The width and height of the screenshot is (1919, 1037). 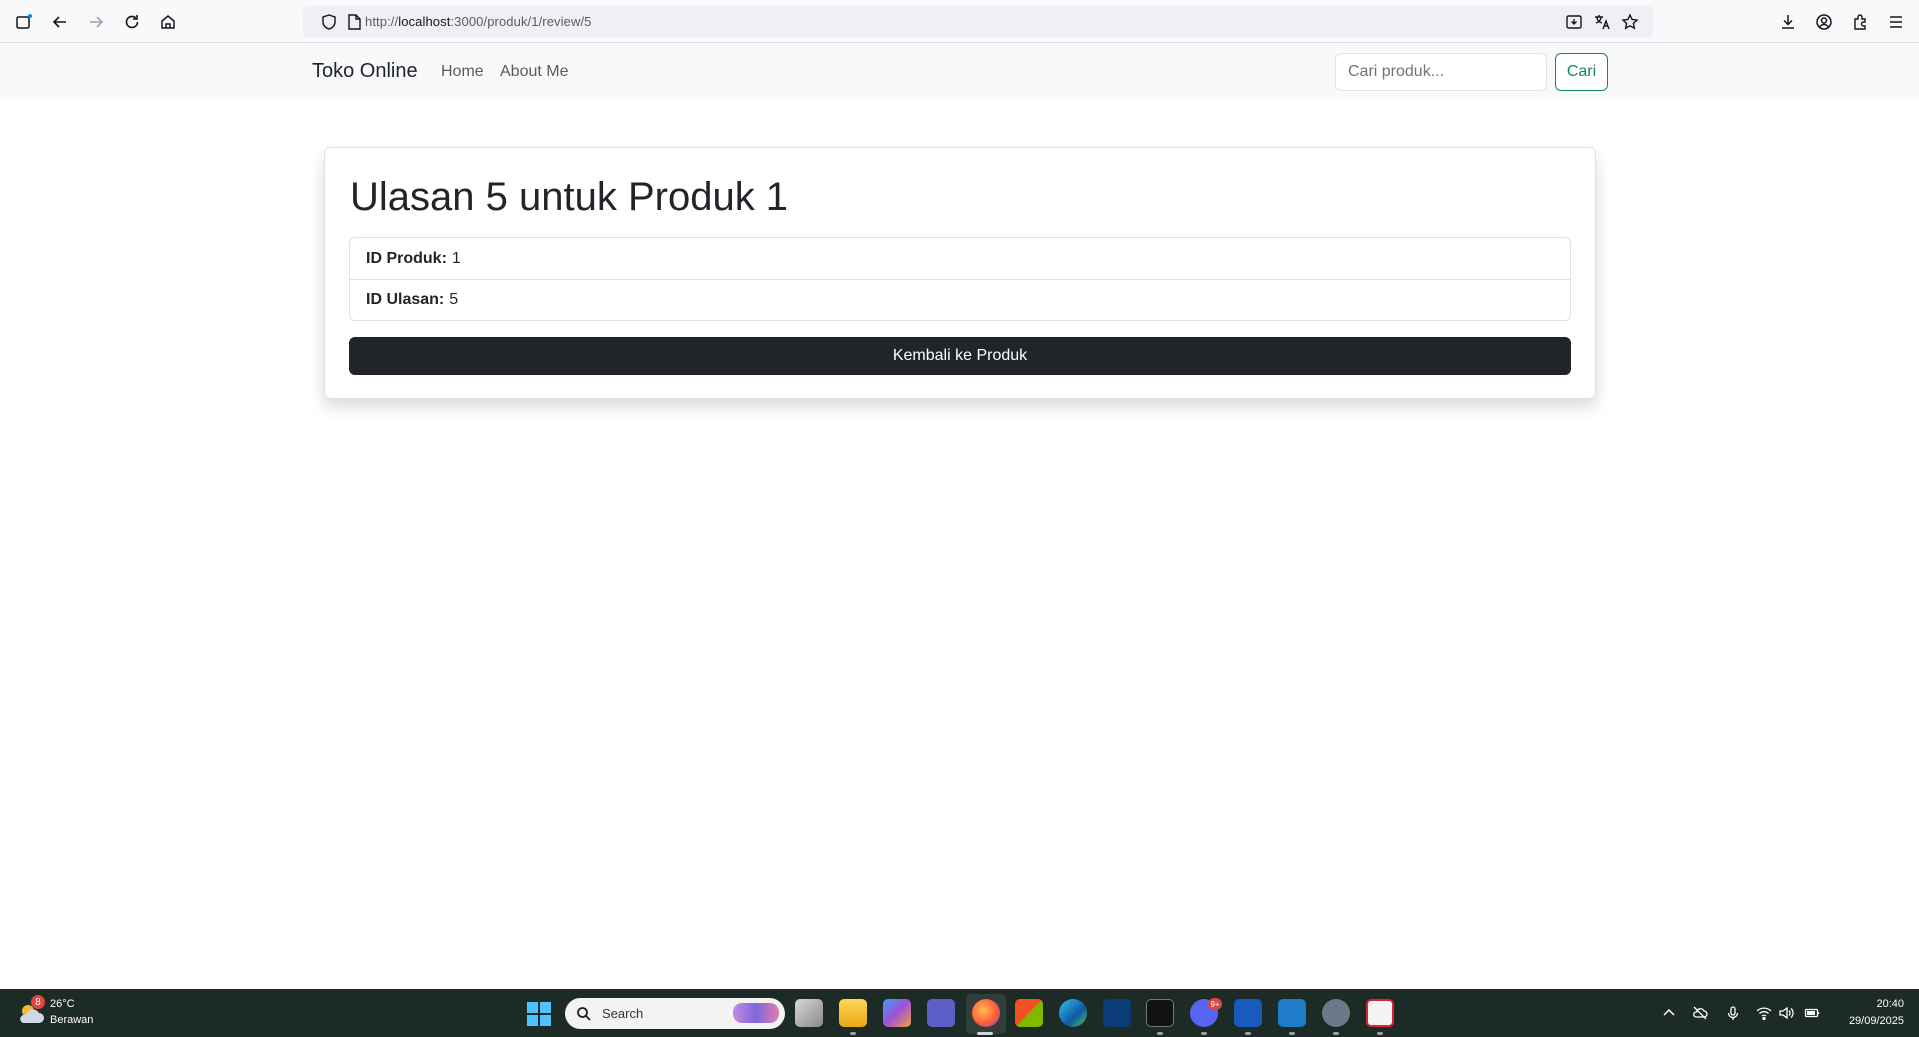 I want to click on search-button: Cari, so click(x=1581, y=72).